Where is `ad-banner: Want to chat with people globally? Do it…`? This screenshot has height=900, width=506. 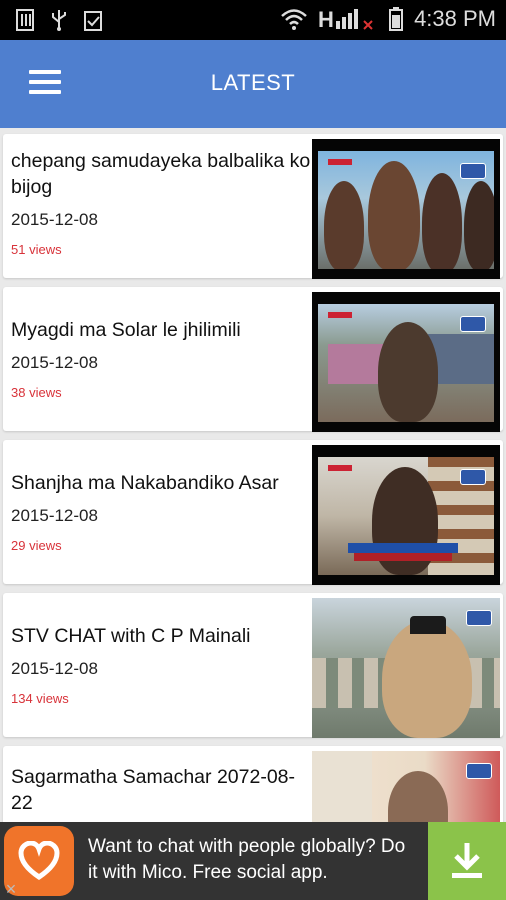
ad-banner: Want to chat with people globally? Do it… is located at coordinates (253, 861).